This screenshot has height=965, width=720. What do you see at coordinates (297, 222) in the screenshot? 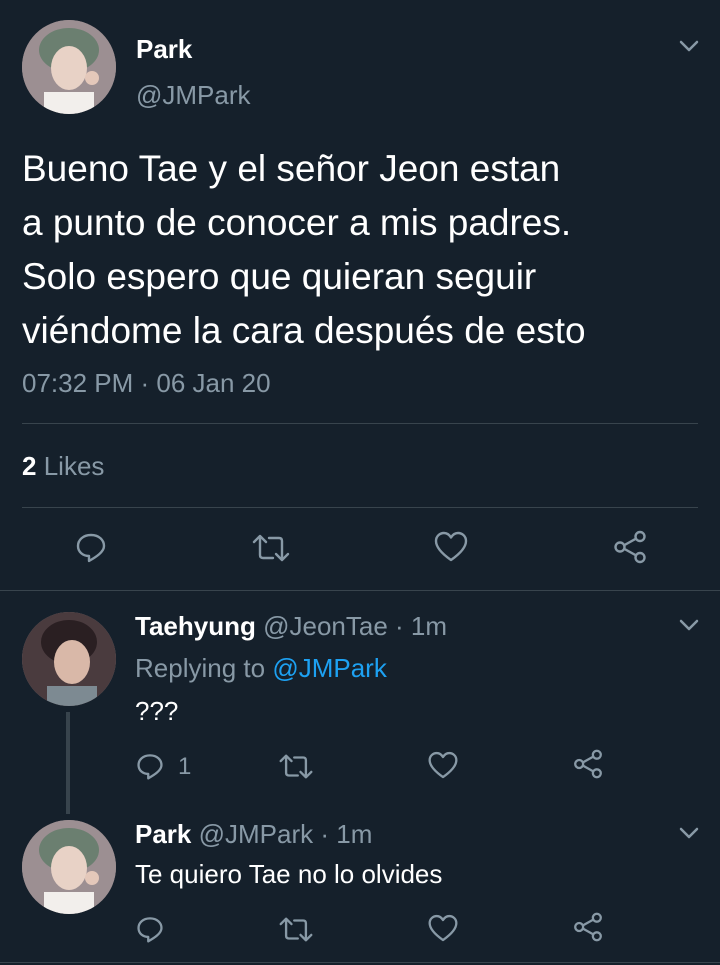
I see `tweet-text-line: a punto de conocer a mis padres.` at bounding box center [297, 222].